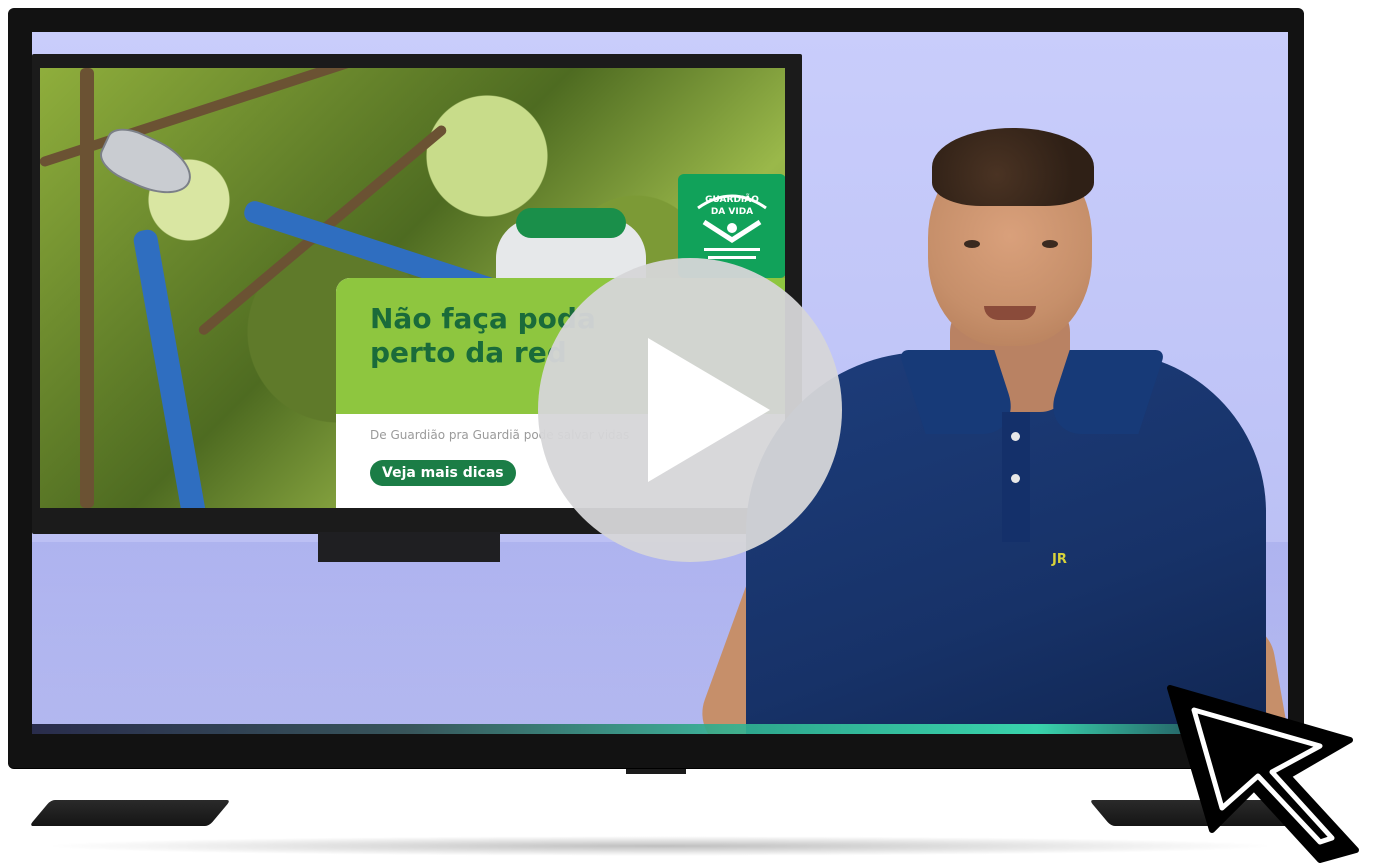 This screenshot has height=863, width=1373. What do you see at coordinates (660, 729) in the screenshot?
I see `screen-bottom-glow` at bounding box center [660, 729].